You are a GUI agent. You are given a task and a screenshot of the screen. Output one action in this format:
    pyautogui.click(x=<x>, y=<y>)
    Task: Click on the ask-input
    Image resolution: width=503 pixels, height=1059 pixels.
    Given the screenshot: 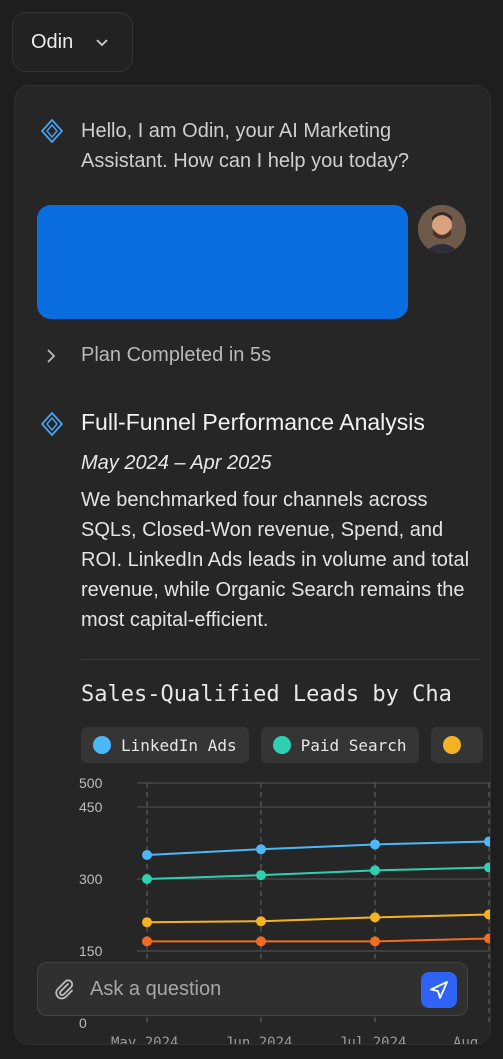 What is the action you would take?
    pyautogui.click(x=250, y=989)
    